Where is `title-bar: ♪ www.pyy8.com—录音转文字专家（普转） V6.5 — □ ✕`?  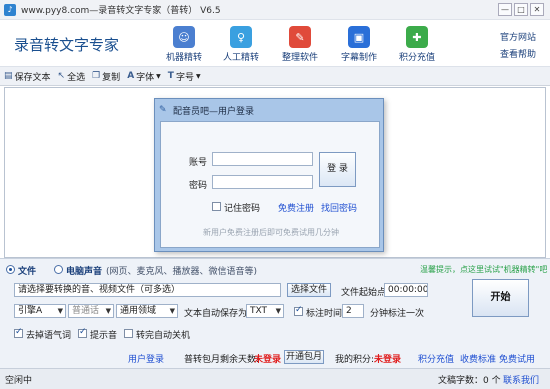 title-bar: ♪ www.pyy8.com—录音转文字专家（普转） V6.5 — □ ✕ is located at coordinates (275, 10).